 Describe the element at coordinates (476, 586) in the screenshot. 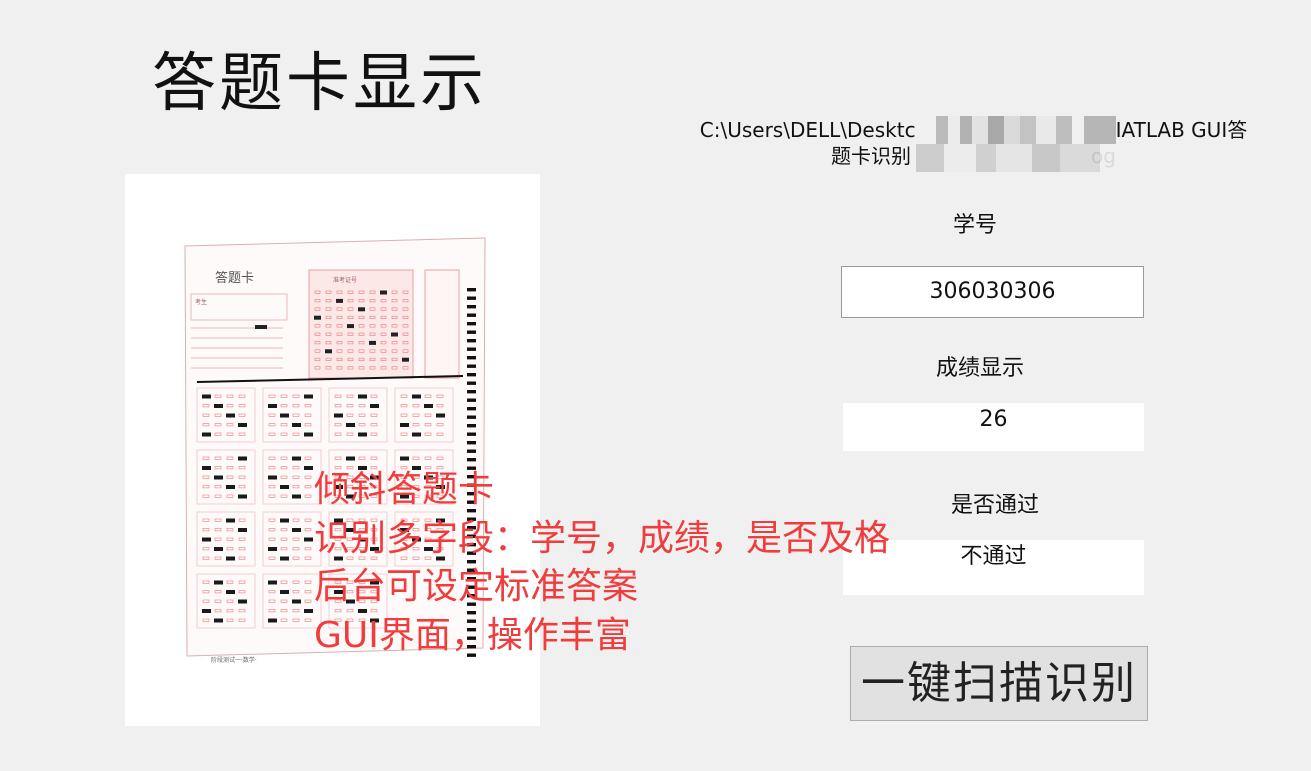

I see `overlay-note: 后台可设定标准答案` at that location.